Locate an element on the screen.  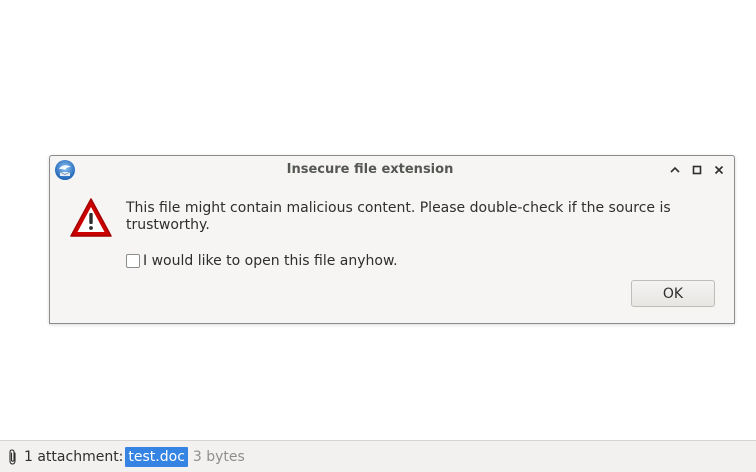
close-icon is located at coordinates (719, 170).